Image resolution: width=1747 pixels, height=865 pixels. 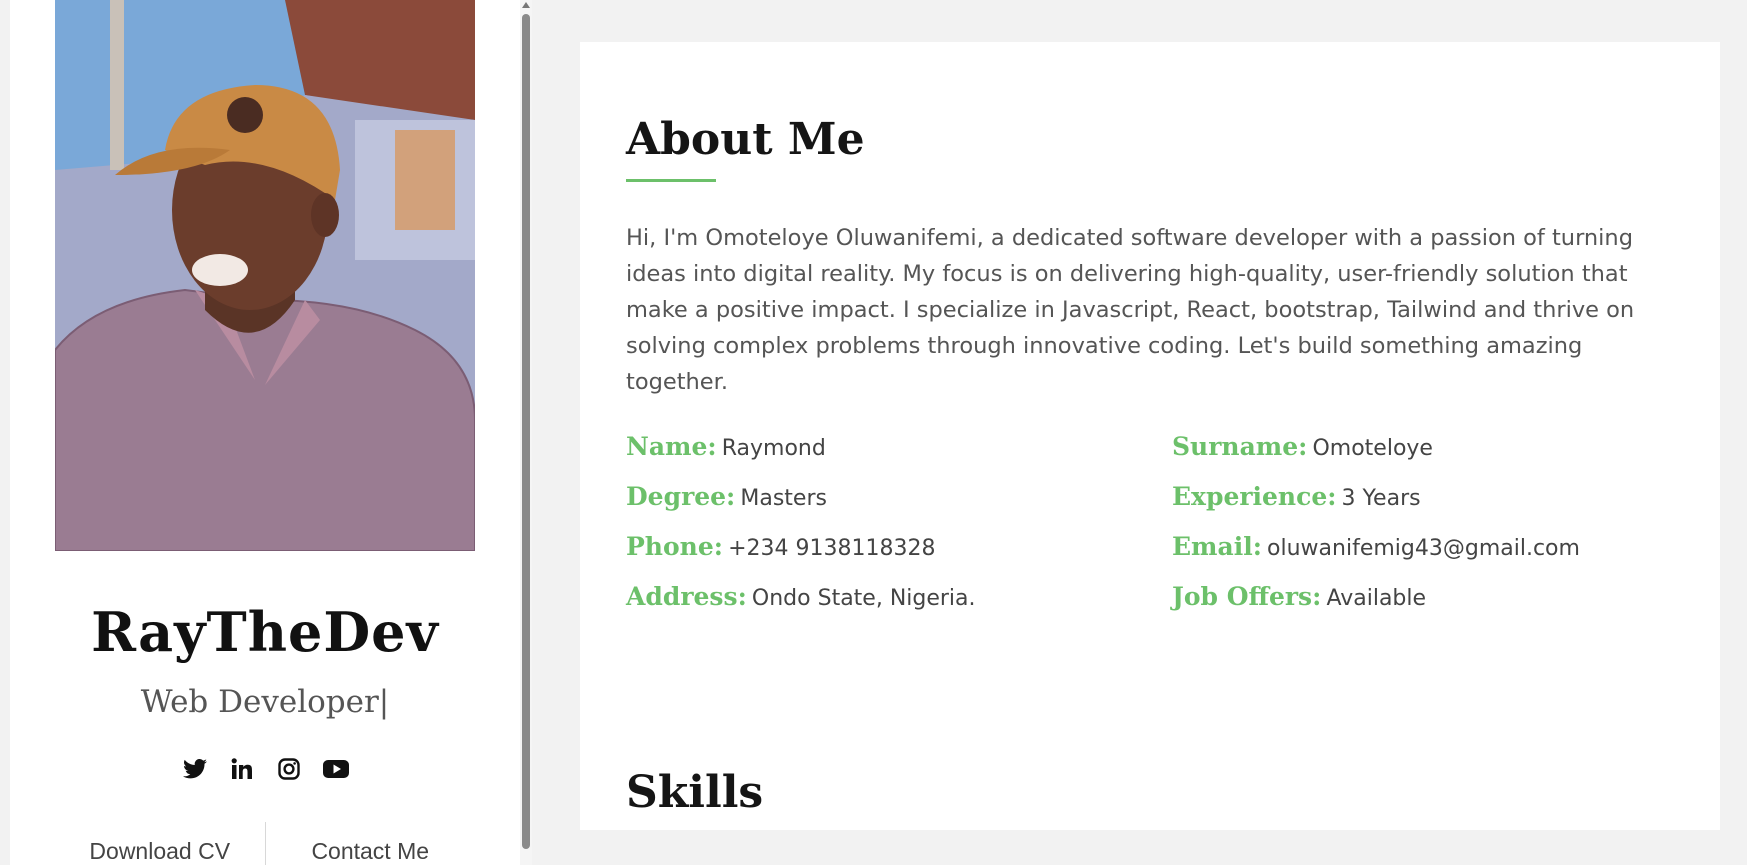 I want to click on info-address: Address: Ondo State, Nigeria., so click(x=899, y=596).